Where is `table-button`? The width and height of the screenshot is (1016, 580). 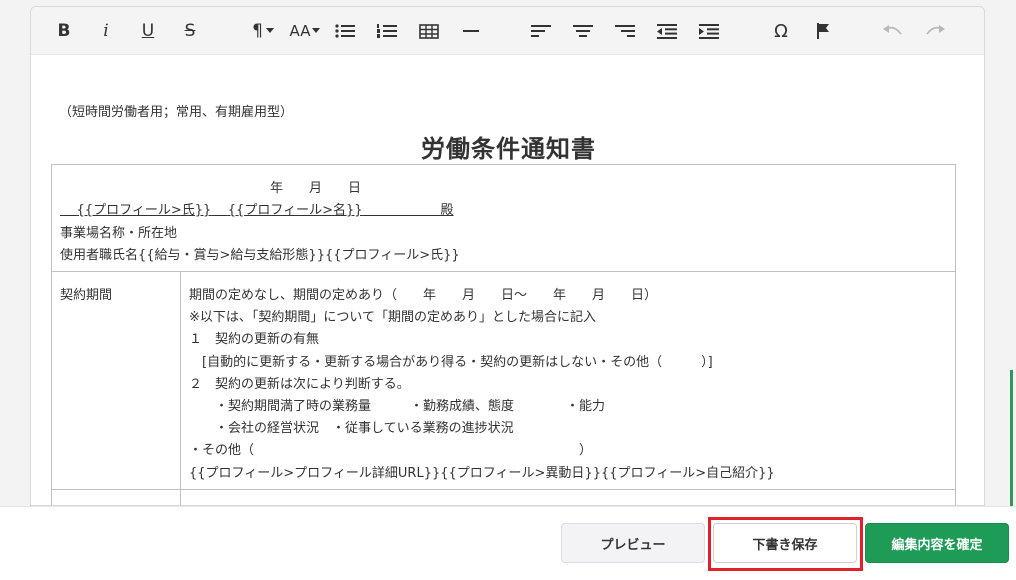
table-button is located at coordinates (429, 31).